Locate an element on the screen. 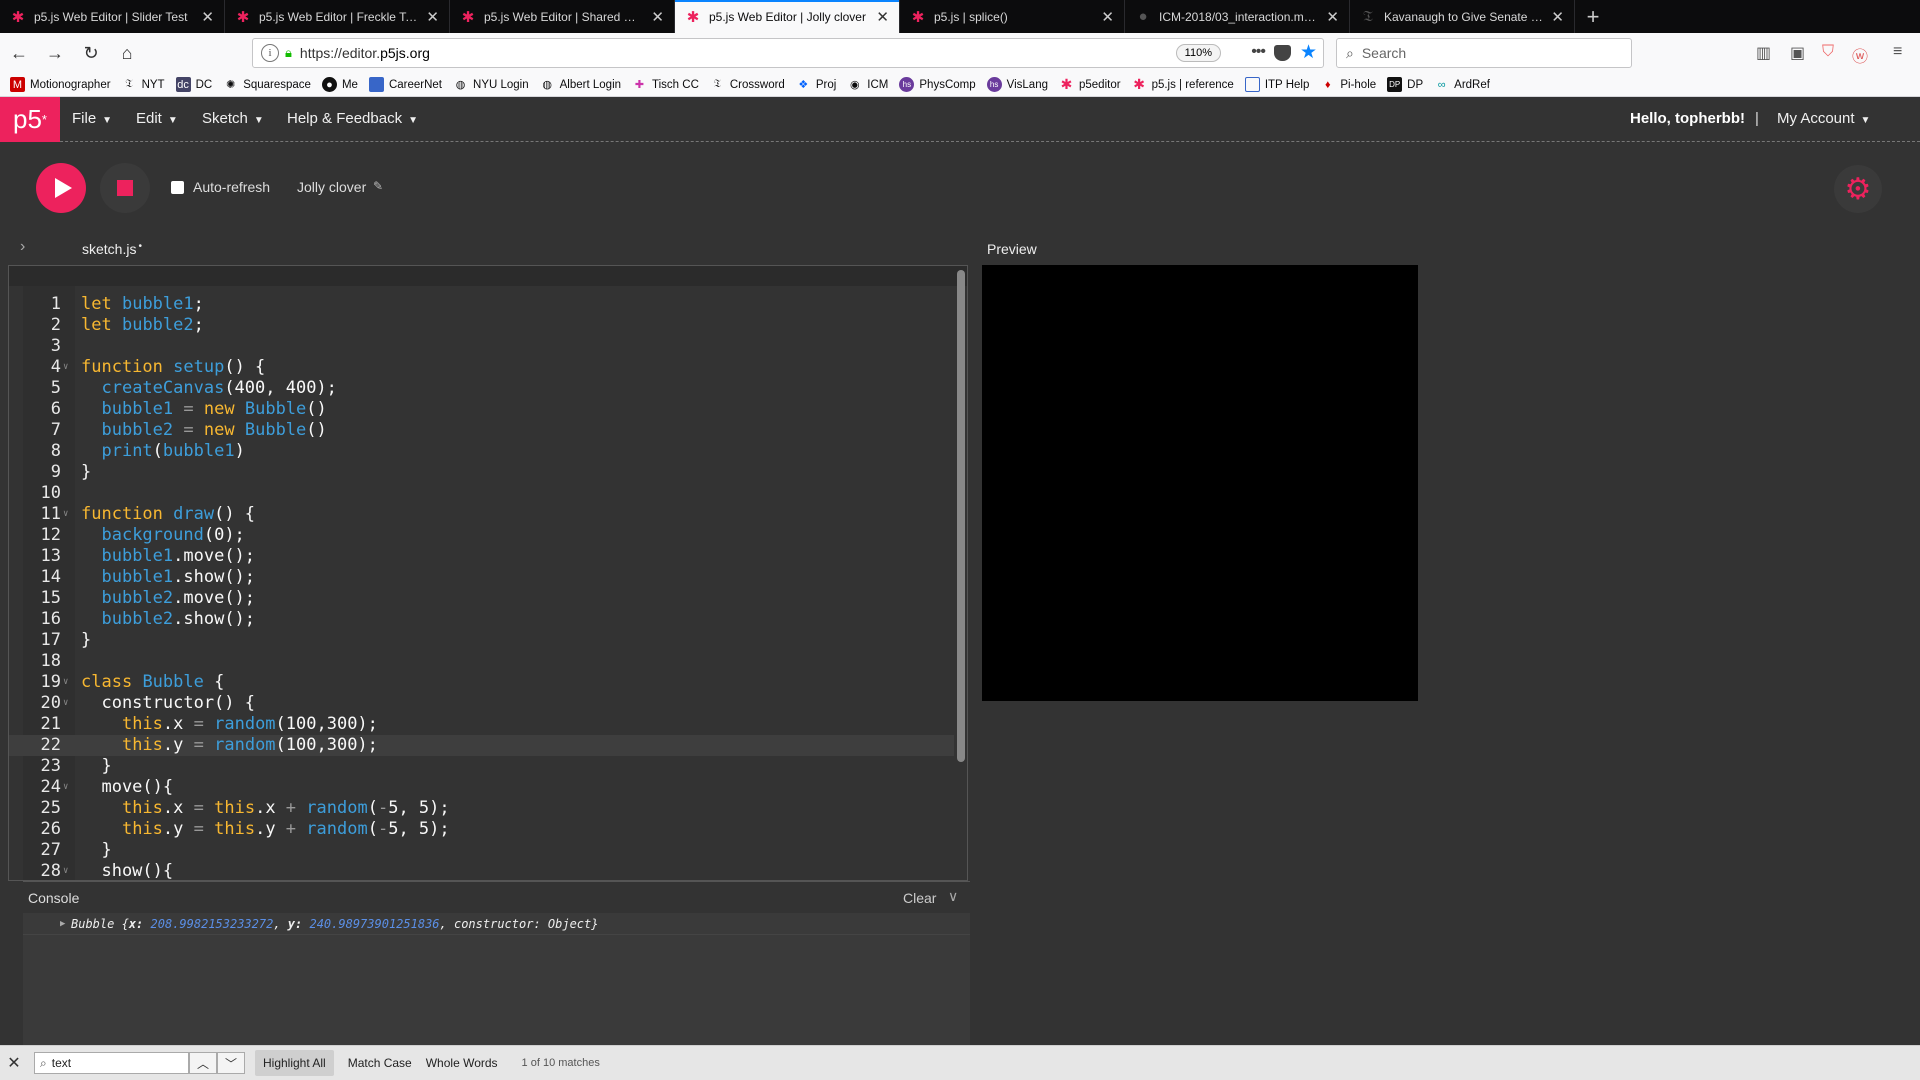 Image resolution: width=1920 pixels, height=1080 pixels. code-line: 17} is located at coordinates (481, 640).